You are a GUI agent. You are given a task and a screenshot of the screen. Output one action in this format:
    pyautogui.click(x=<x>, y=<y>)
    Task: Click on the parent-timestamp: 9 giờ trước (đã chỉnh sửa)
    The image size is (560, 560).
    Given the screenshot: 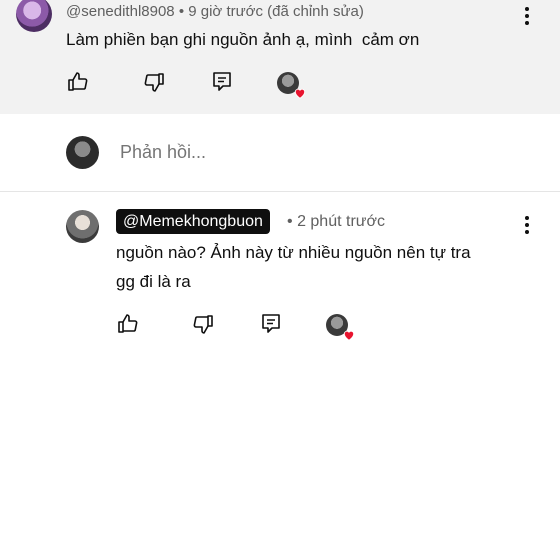 What is the action you would take?
    pyautogui.click(x=276, y=11)
    